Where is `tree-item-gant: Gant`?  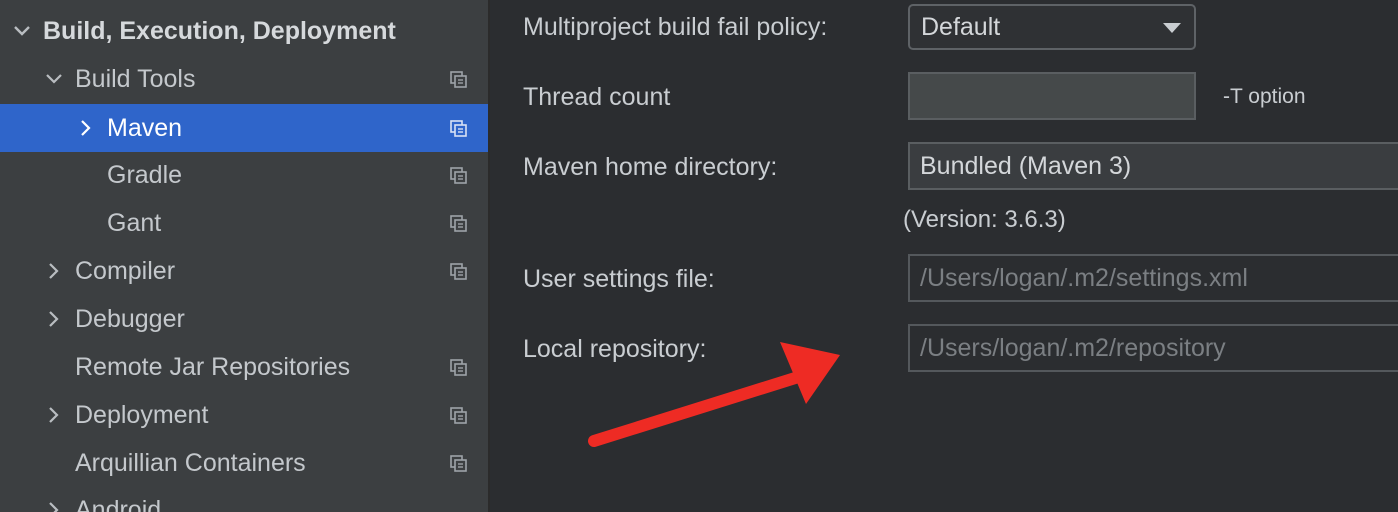 tree-item-gant: Gant is located at coordinates (244, 223).